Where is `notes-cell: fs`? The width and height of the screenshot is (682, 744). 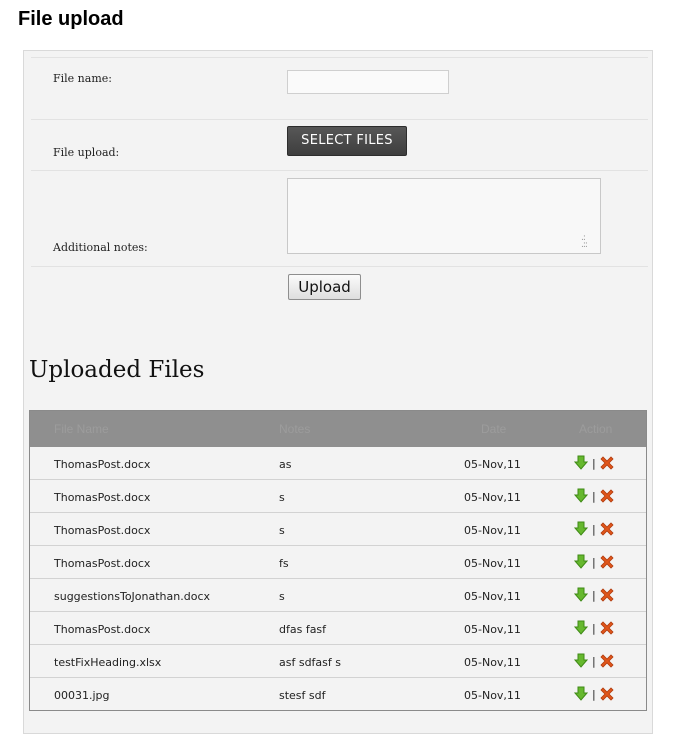 notes-cell: fs is located at coordinates (284, 563).